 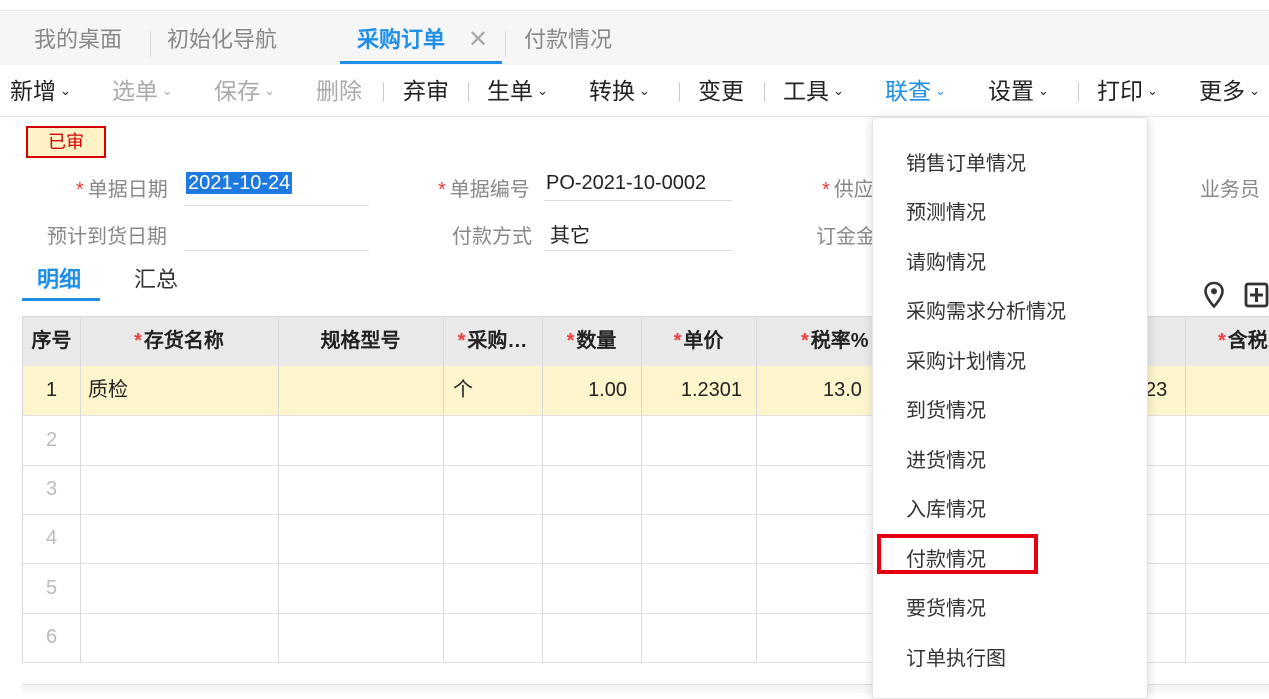 What do you see at coordinates (1230, 190) in the screenshot?
I see `salesman-label: 业务员` at bounding box center [1230, 190].